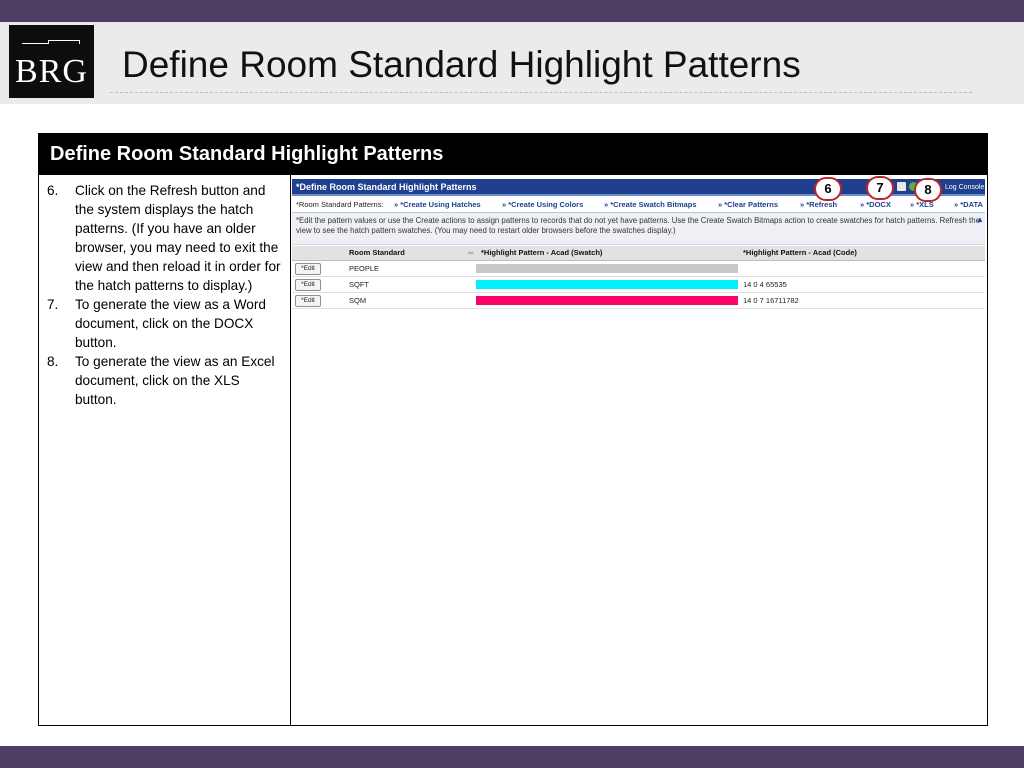 The image size is (1024, 768). I want to click on table-row: *Edit PEOPLE, so click(638, 269).